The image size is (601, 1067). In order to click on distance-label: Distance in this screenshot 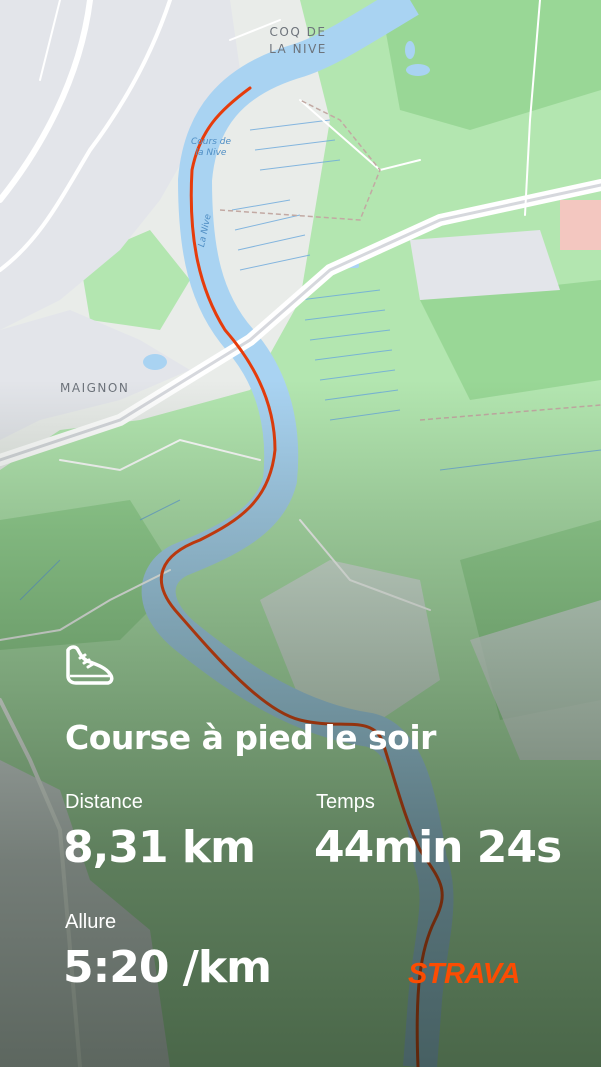, I will do `click(104, 802)`.